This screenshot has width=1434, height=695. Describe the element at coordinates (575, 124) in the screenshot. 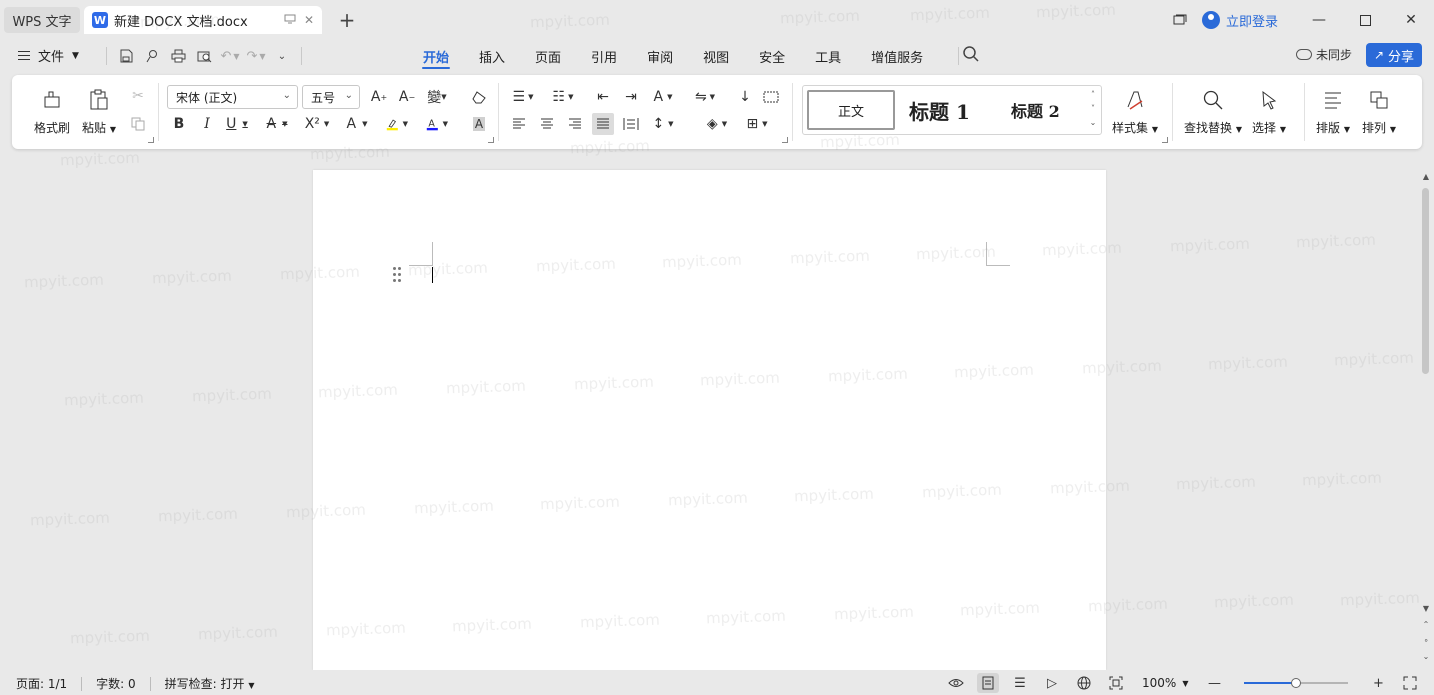

I see `align-right-icon` at that location.